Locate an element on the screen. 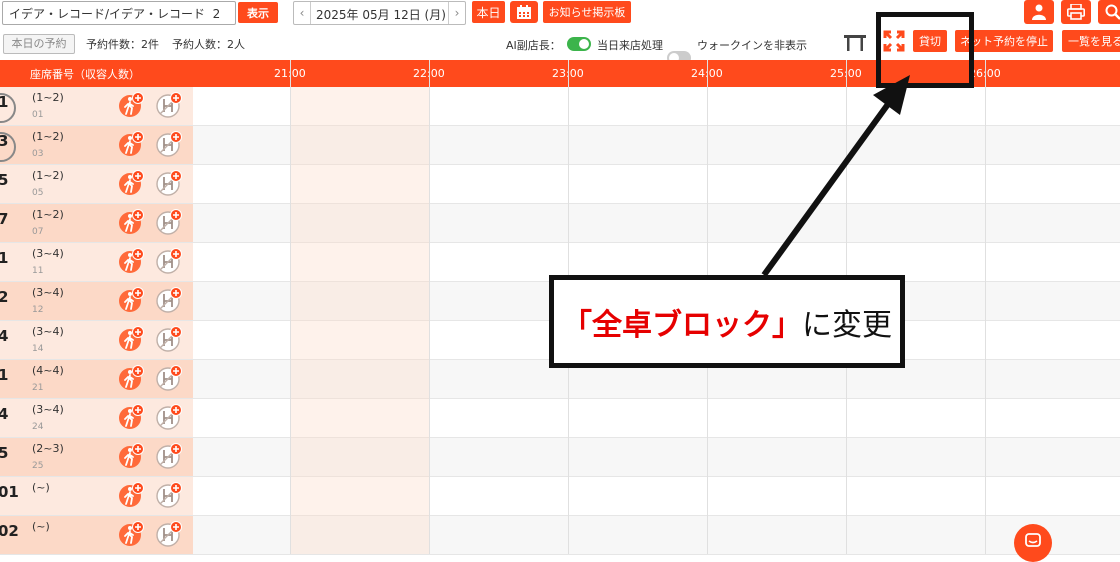 Image resolution: width=1120 pixels, height=562 pixels. annotation-callout: 「全卓ブロック」に変更 is located at coordinates (727, 321).